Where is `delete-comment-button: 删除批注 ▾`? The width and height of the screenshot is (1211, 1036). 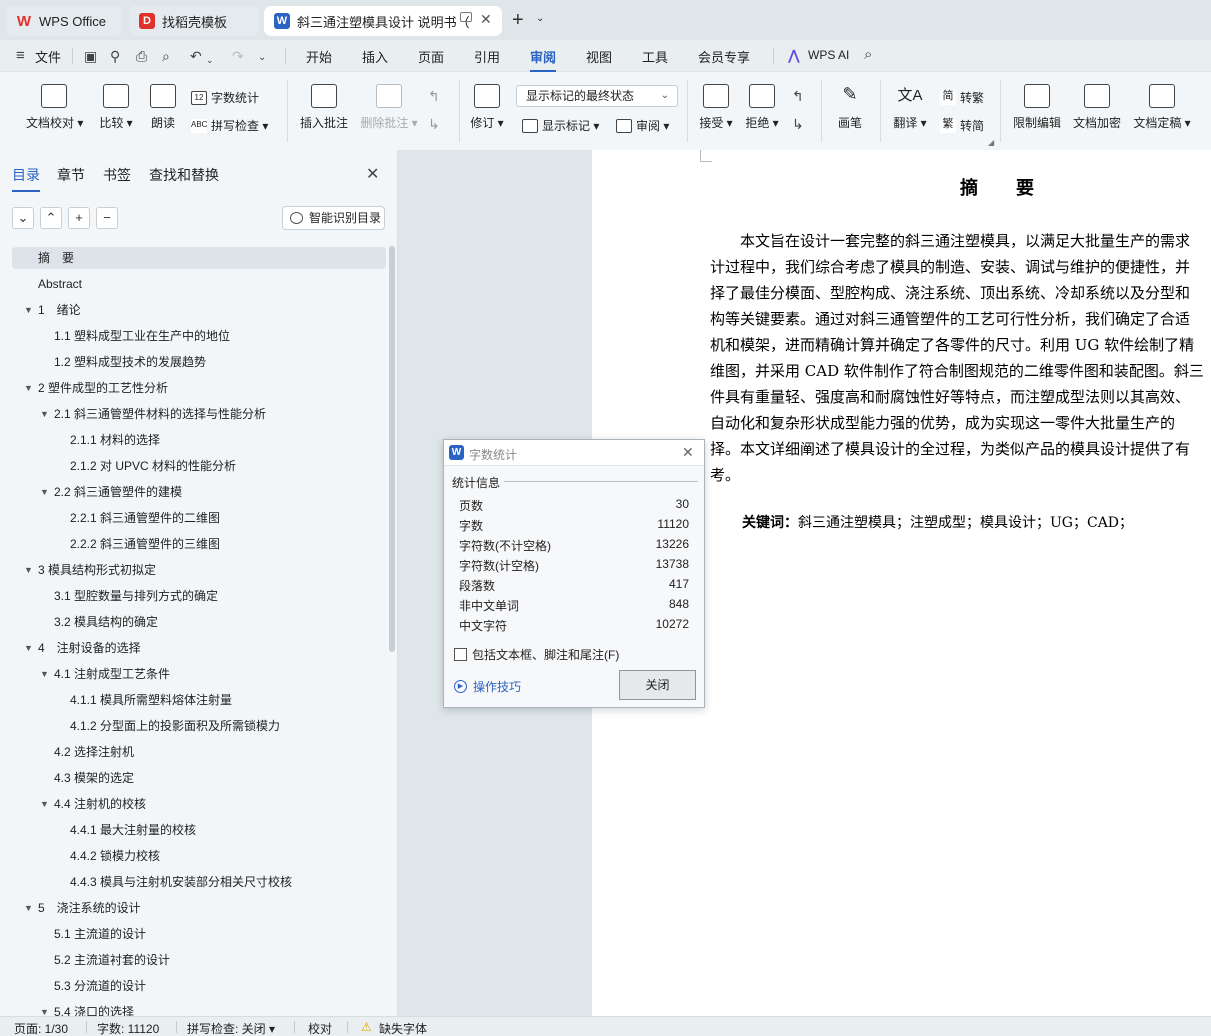 delete-comment-button: 删除批注 ▾ is located at coordinates (389, 107).